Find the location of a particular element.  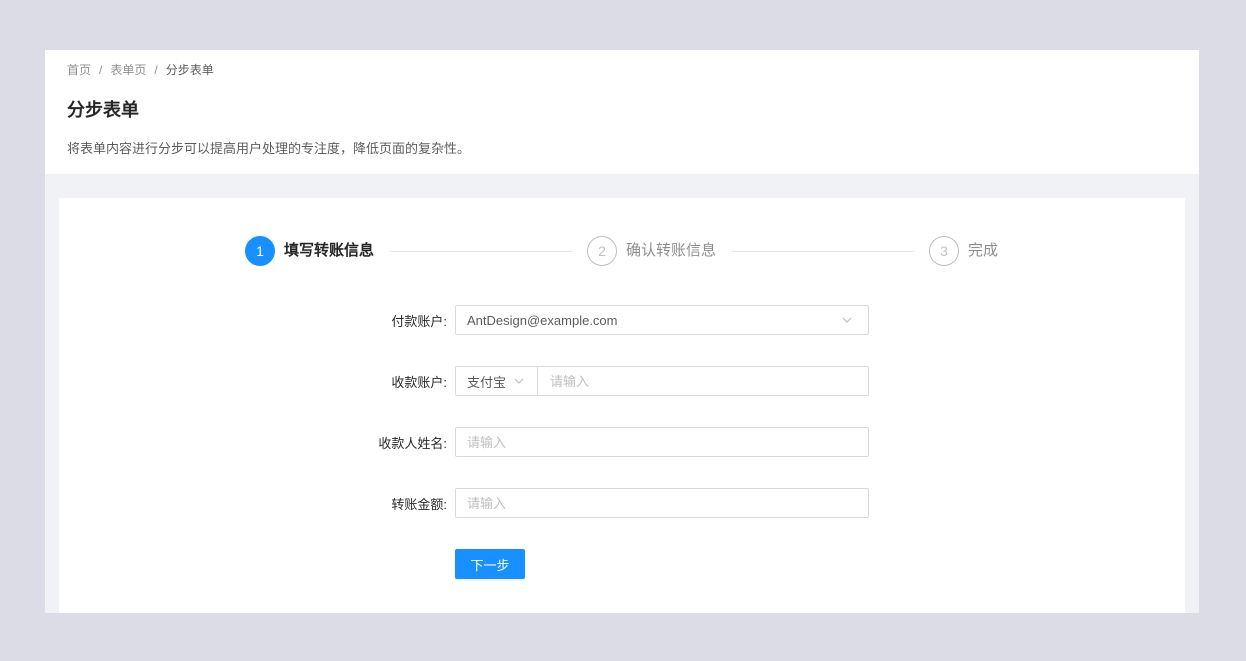

amount-label: 转账金额: is located at coordinates (419, 504).